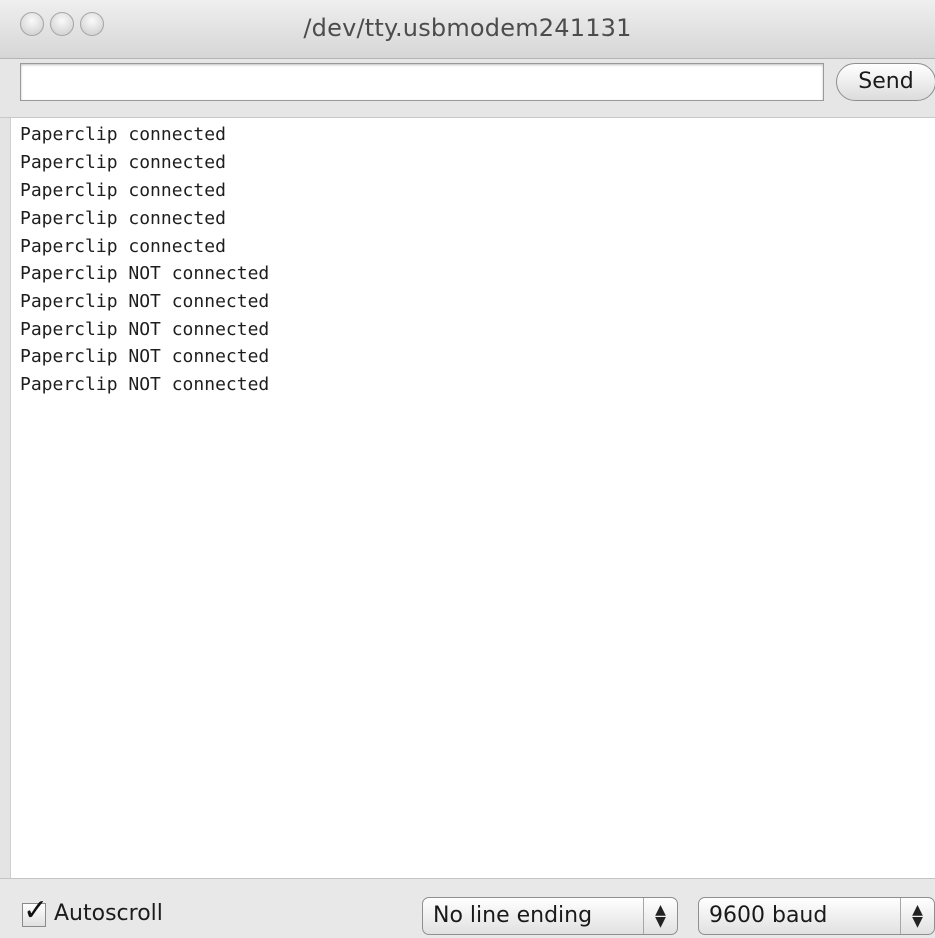 This screenshot has width=935, height=938. Describe the element at coordinates (768, 915) in the screenshot. I see `baud-rate-value: 9600 baud` at that location.